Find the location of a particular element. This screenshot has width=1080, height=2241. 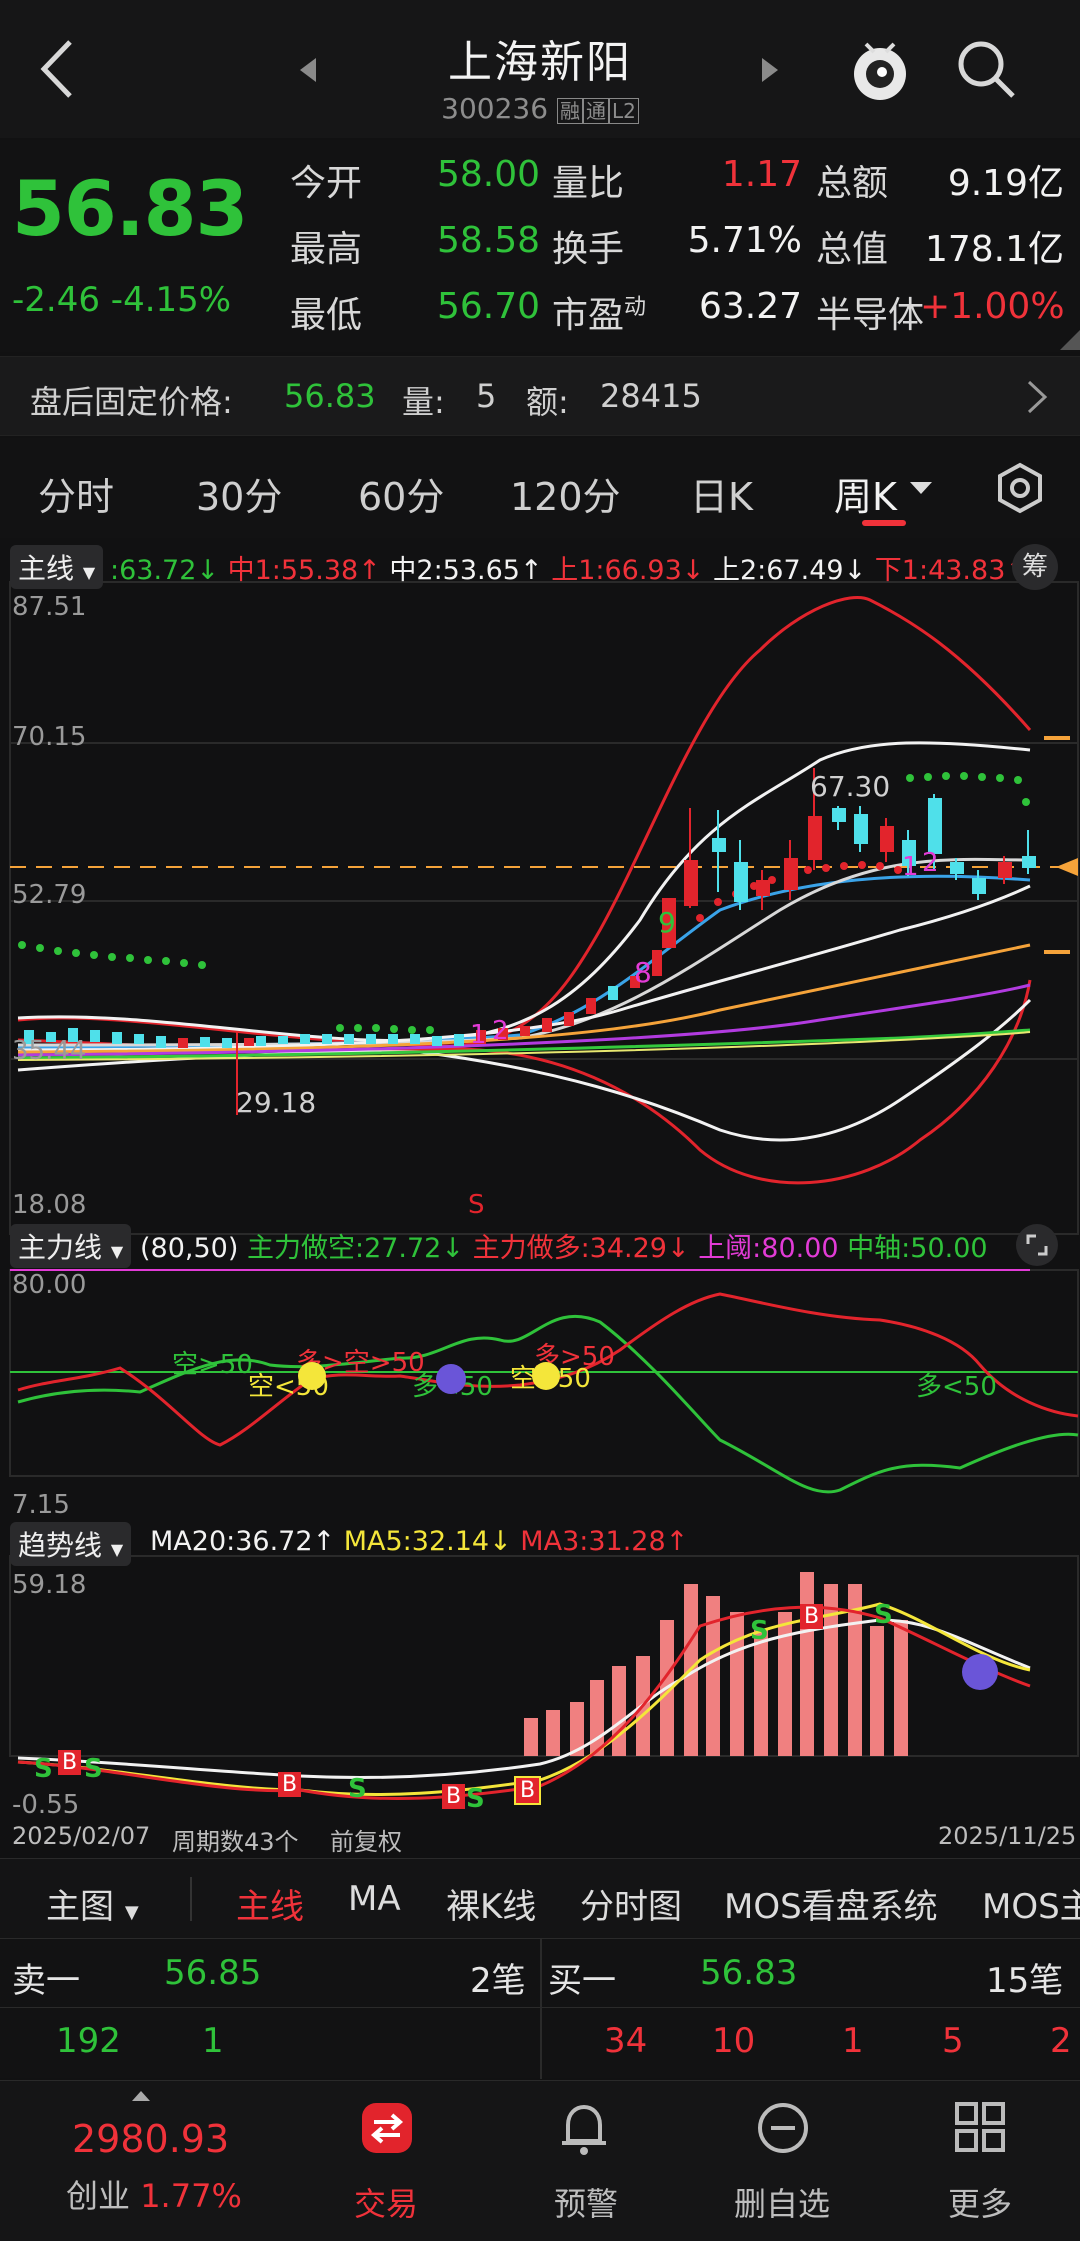

nav-remove-favorite: 删自选 is located at coordinates (782, 2202).